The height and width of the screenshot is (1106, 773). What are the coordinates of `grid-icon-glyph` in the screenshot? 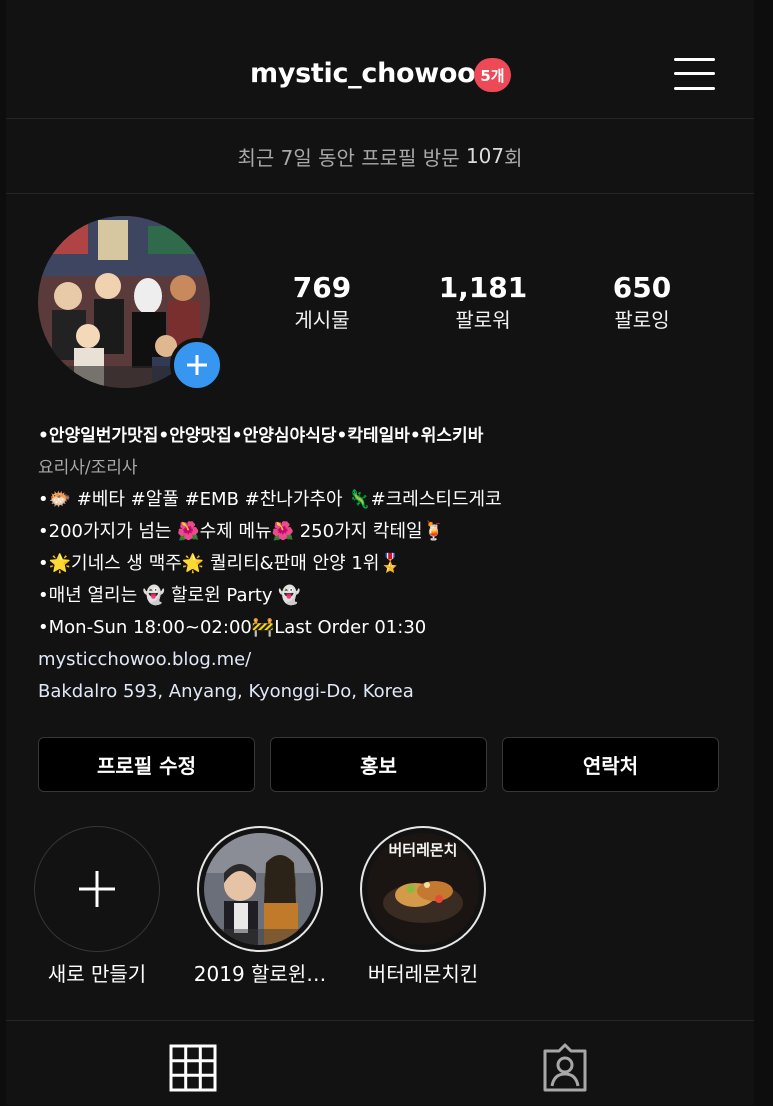 It's located at (193, 1068).